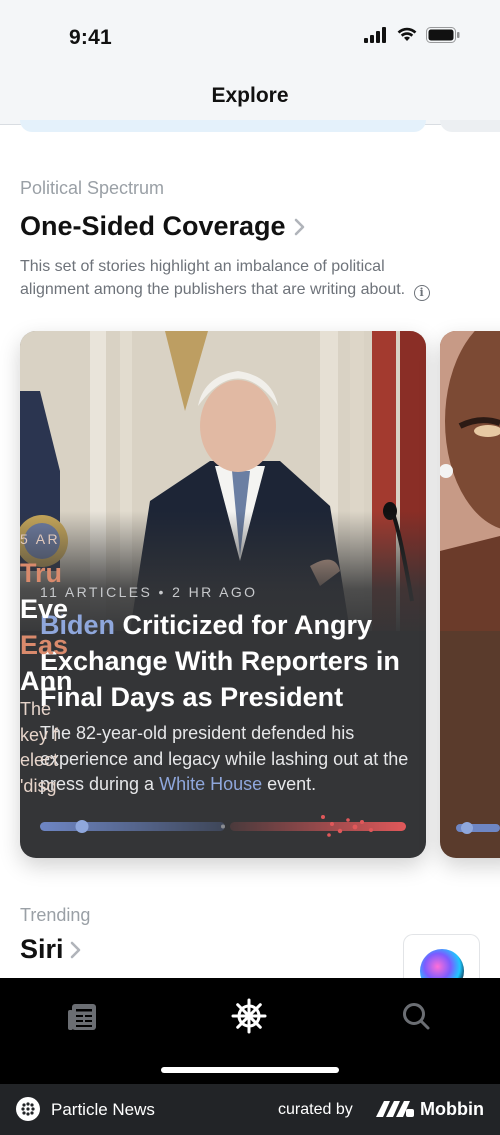 The width and height of the screenshot is (500, 1135). I want to click on trending-eyebrow: Trending, so click(55, 915).